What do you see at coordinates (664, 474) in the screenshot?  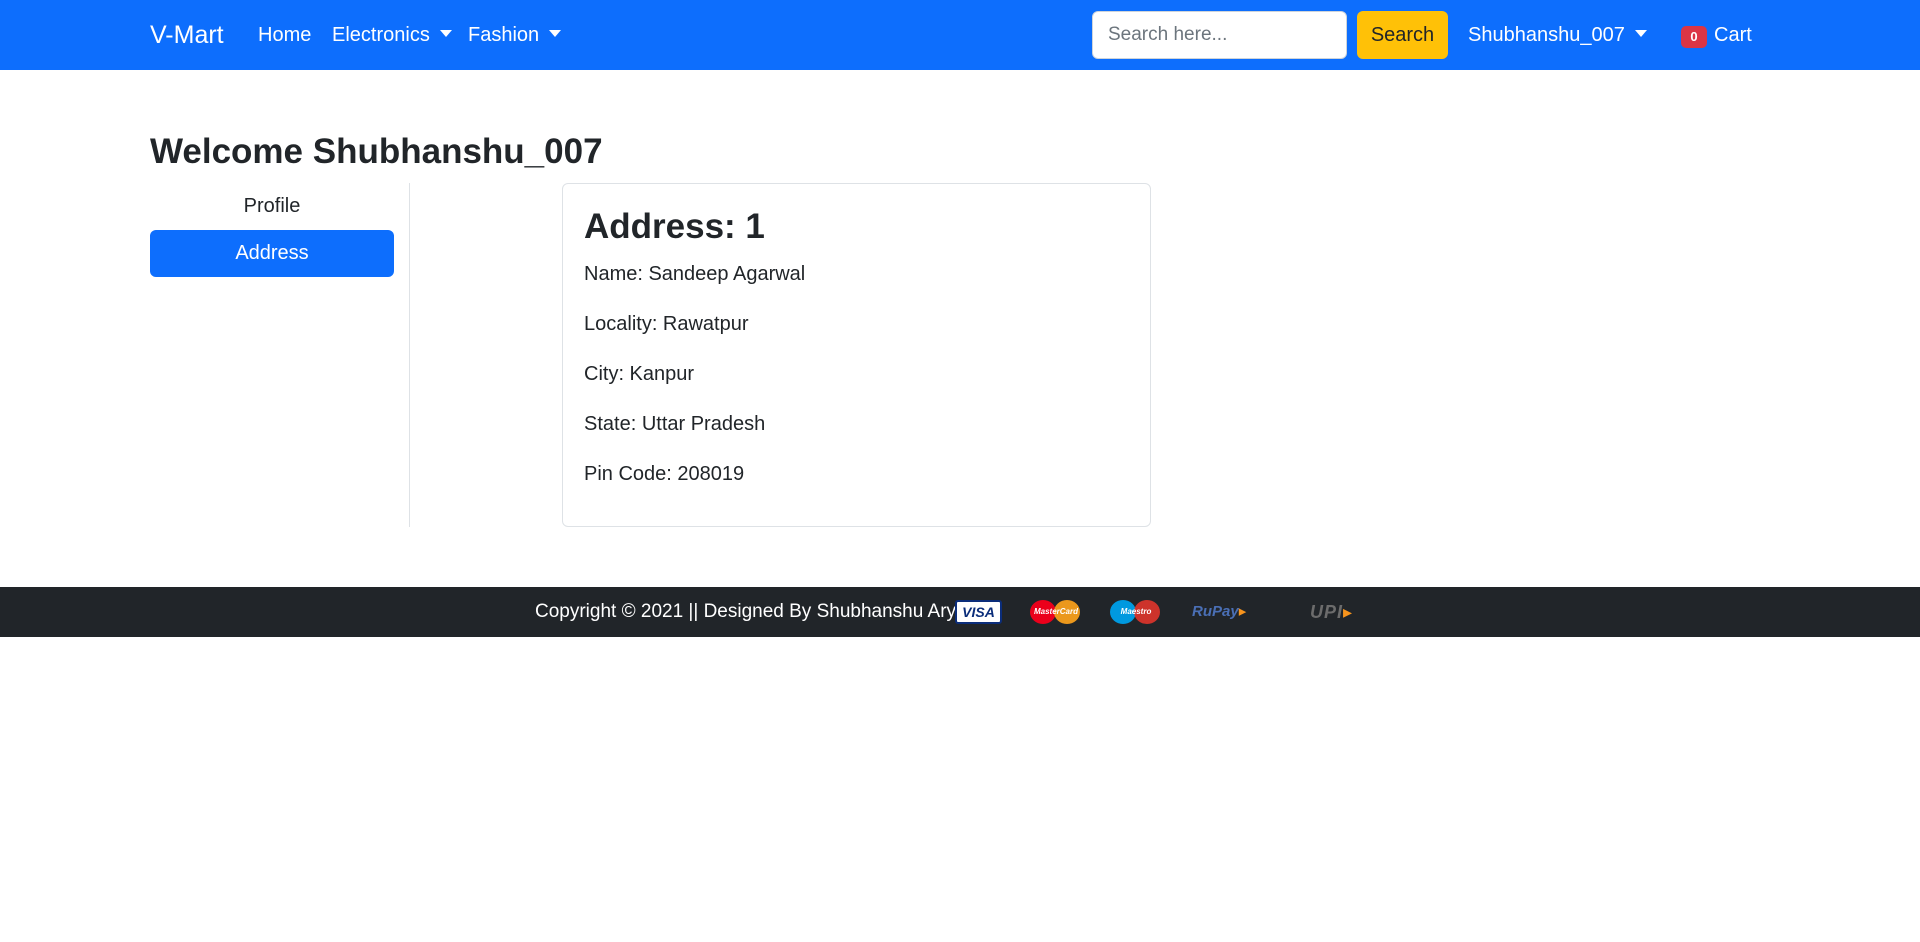 I see `address-pin-code: Pin Code: 208019` at bounding box center [664, 474].